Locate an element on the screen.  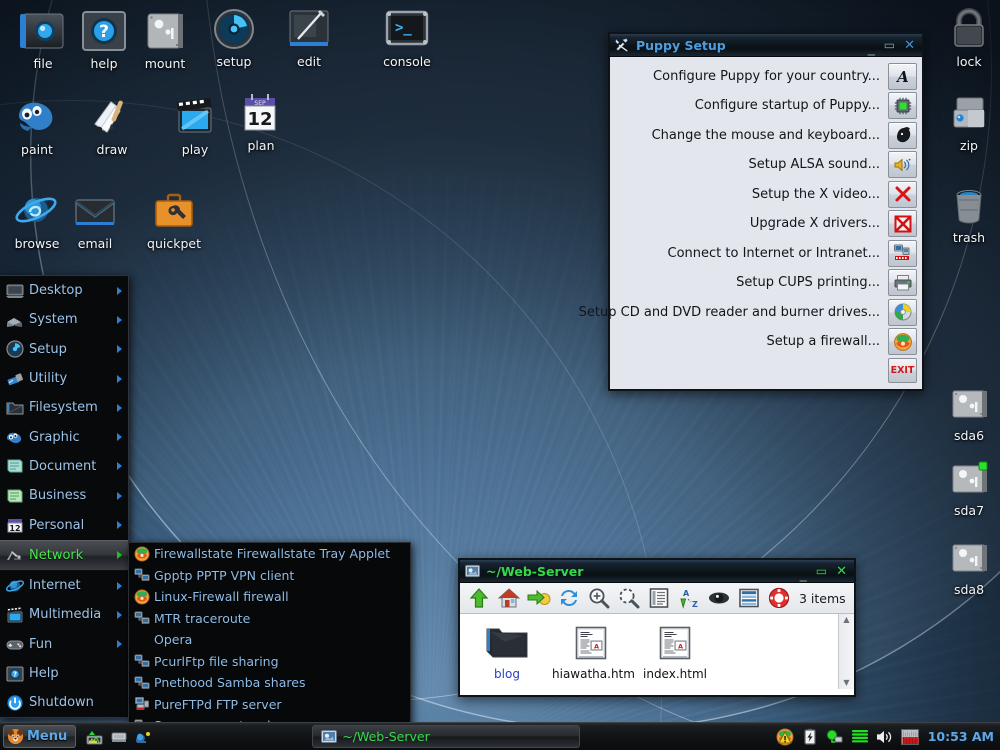
show-hidden-icon is located at coordinates (718, 598).